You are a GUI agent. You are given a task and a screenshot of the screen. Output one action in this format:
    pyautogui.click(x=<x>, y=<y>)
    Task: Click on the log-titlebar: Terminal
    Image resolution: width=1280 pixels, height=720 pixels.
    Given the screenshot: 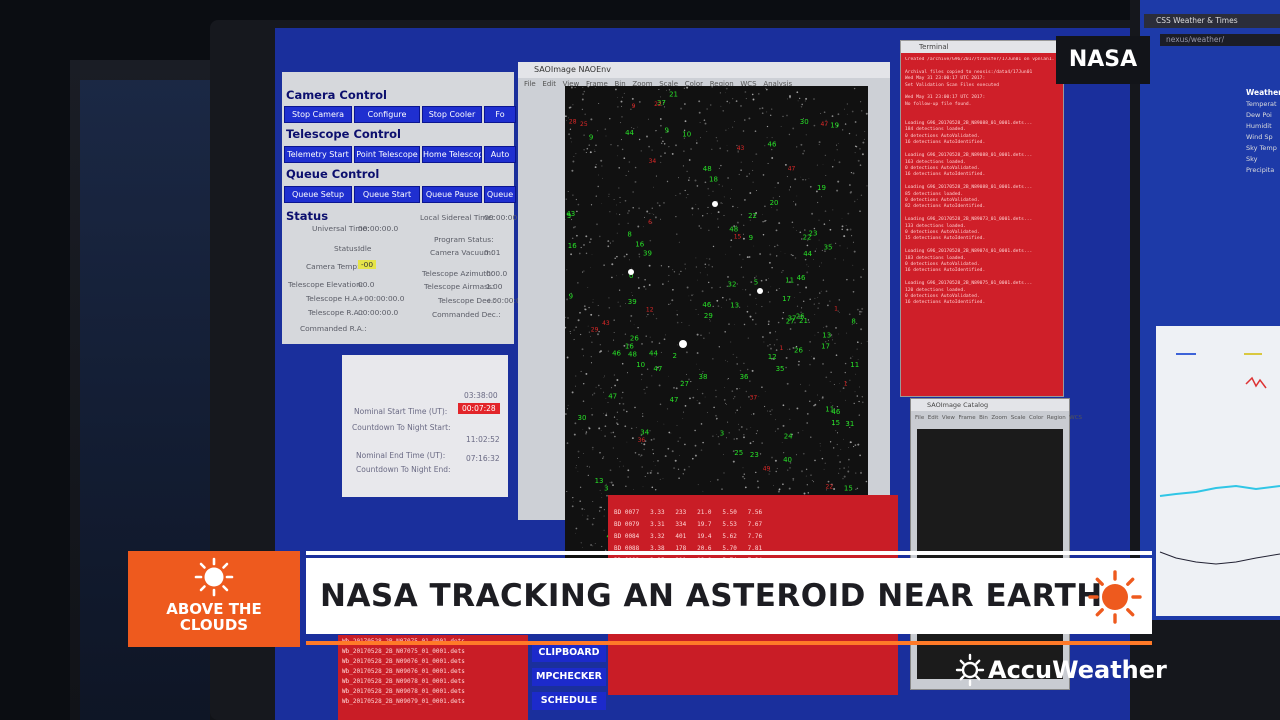 What is the action you would take?
    pyautogui.click(x=982, y=47)
    